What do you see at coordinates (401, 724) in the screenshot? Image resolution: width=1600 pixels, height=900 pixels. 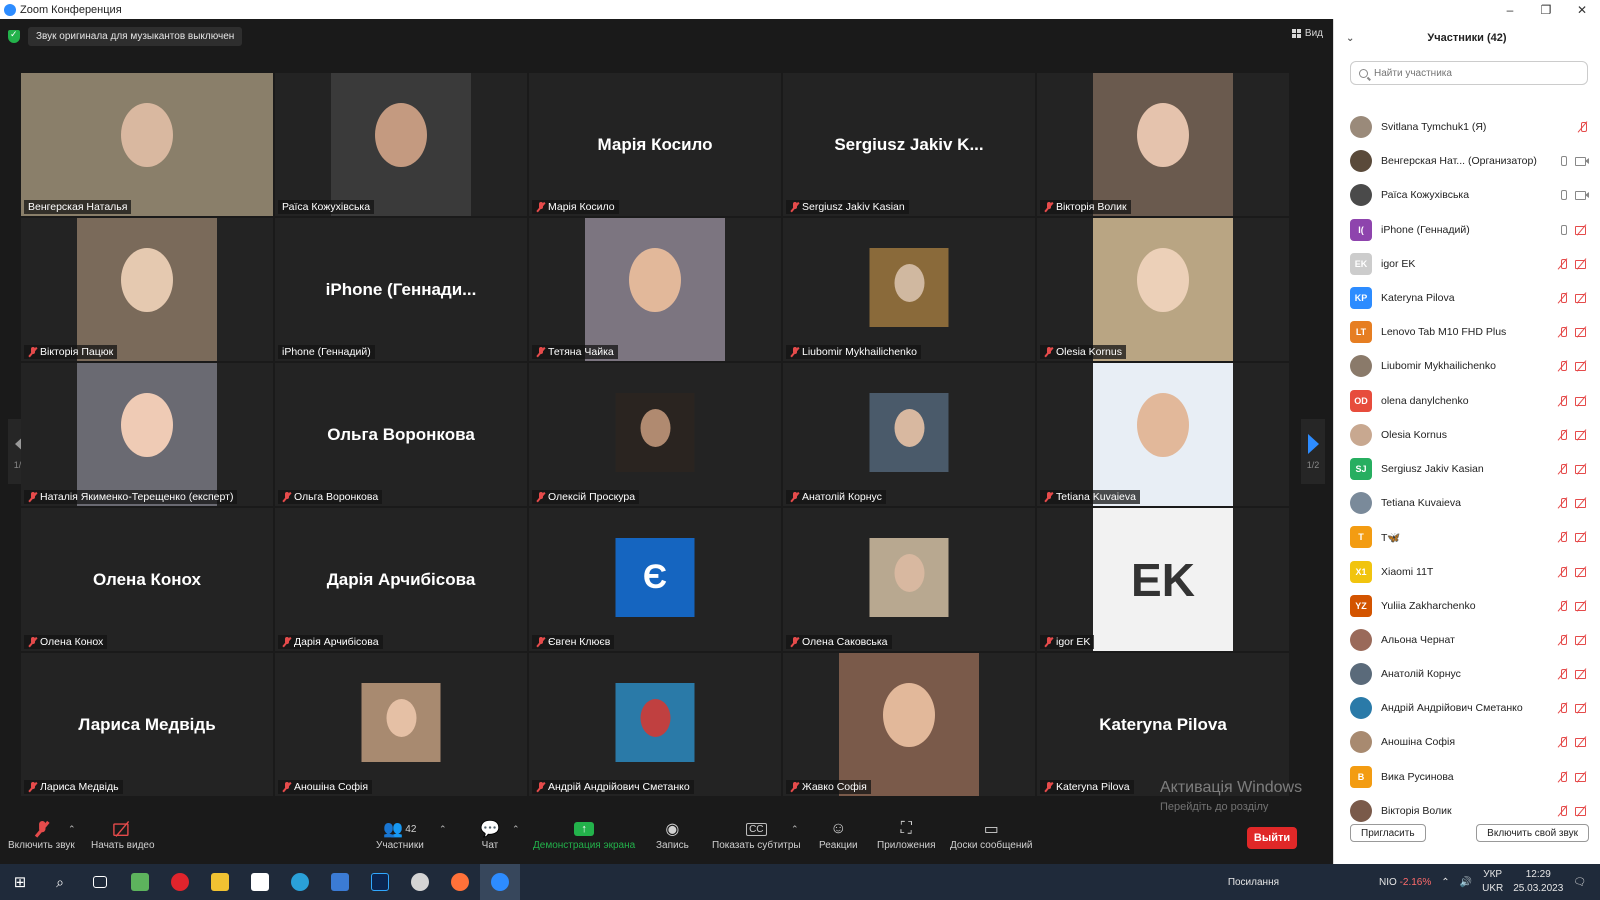 I see `video-tile: Аношіна Софія` at bounding box center [401, 724].